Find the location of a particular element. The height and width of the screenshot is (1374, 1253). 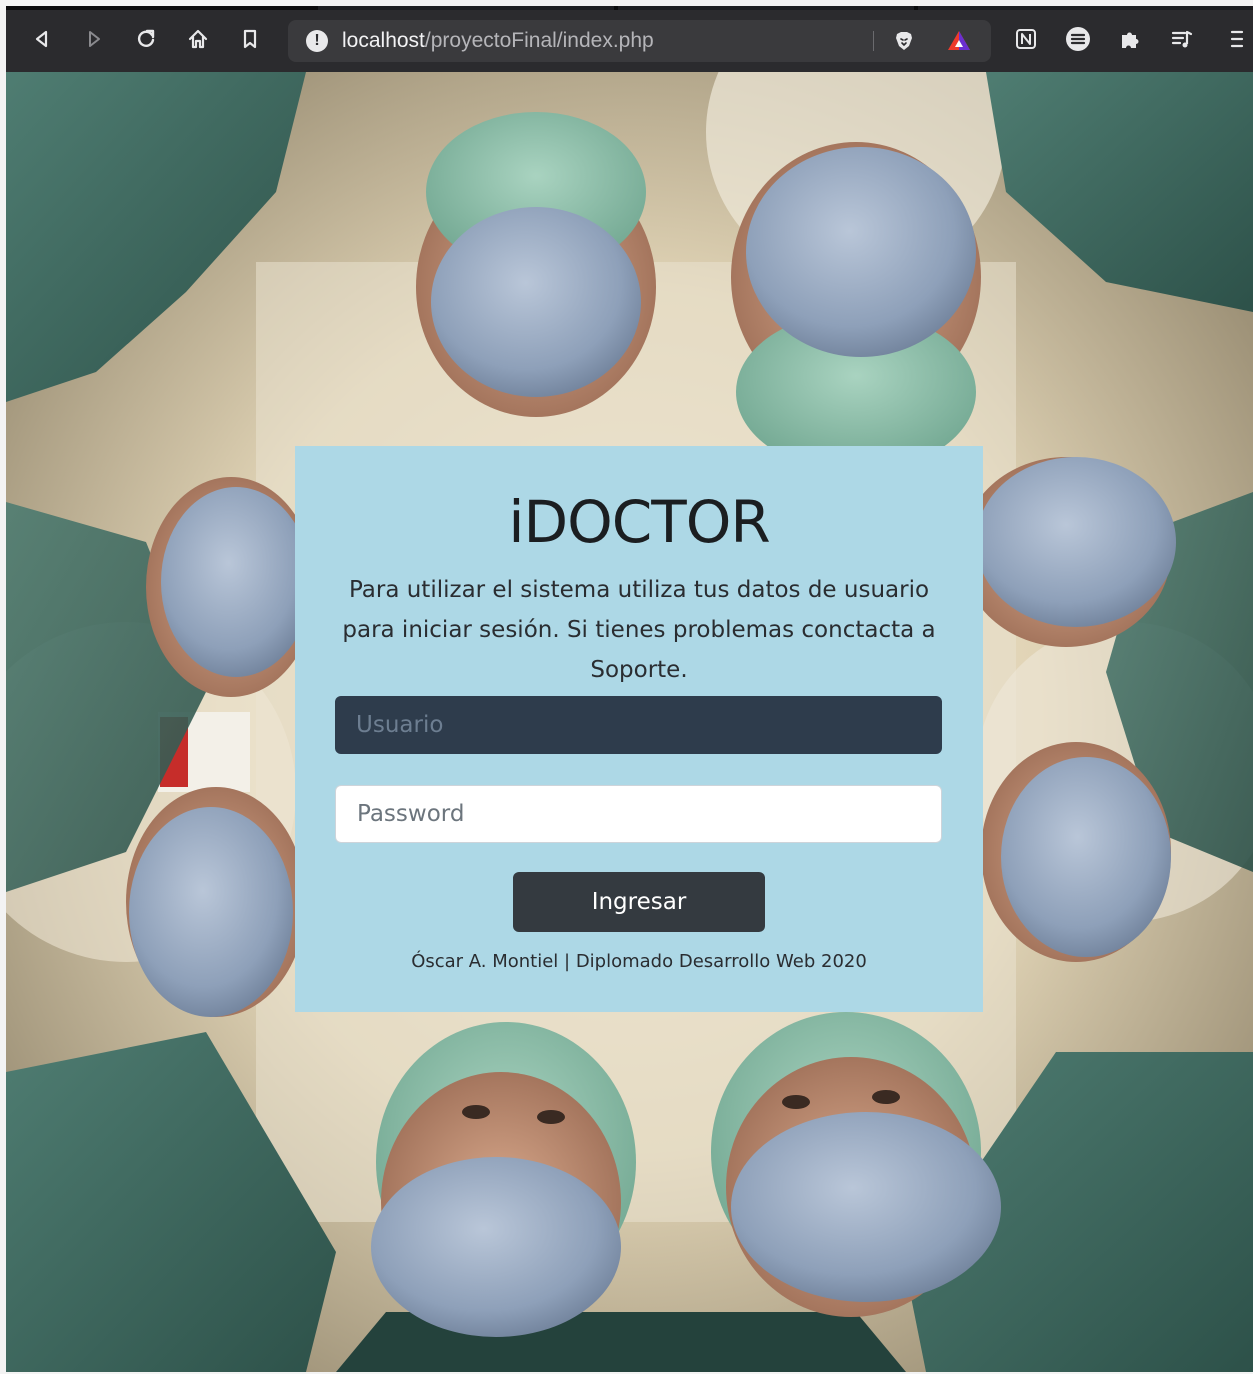

notion-icon is located at coordinates (1026, 39).